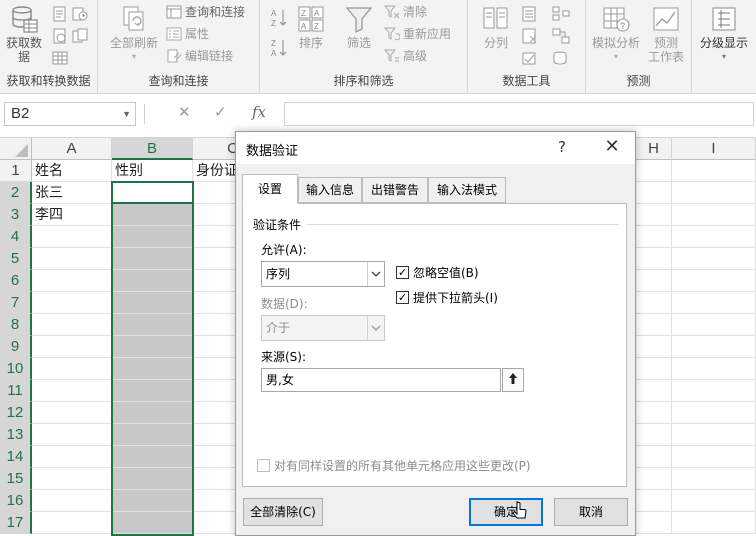  I want to click on cell-h9, so click(654, 347).